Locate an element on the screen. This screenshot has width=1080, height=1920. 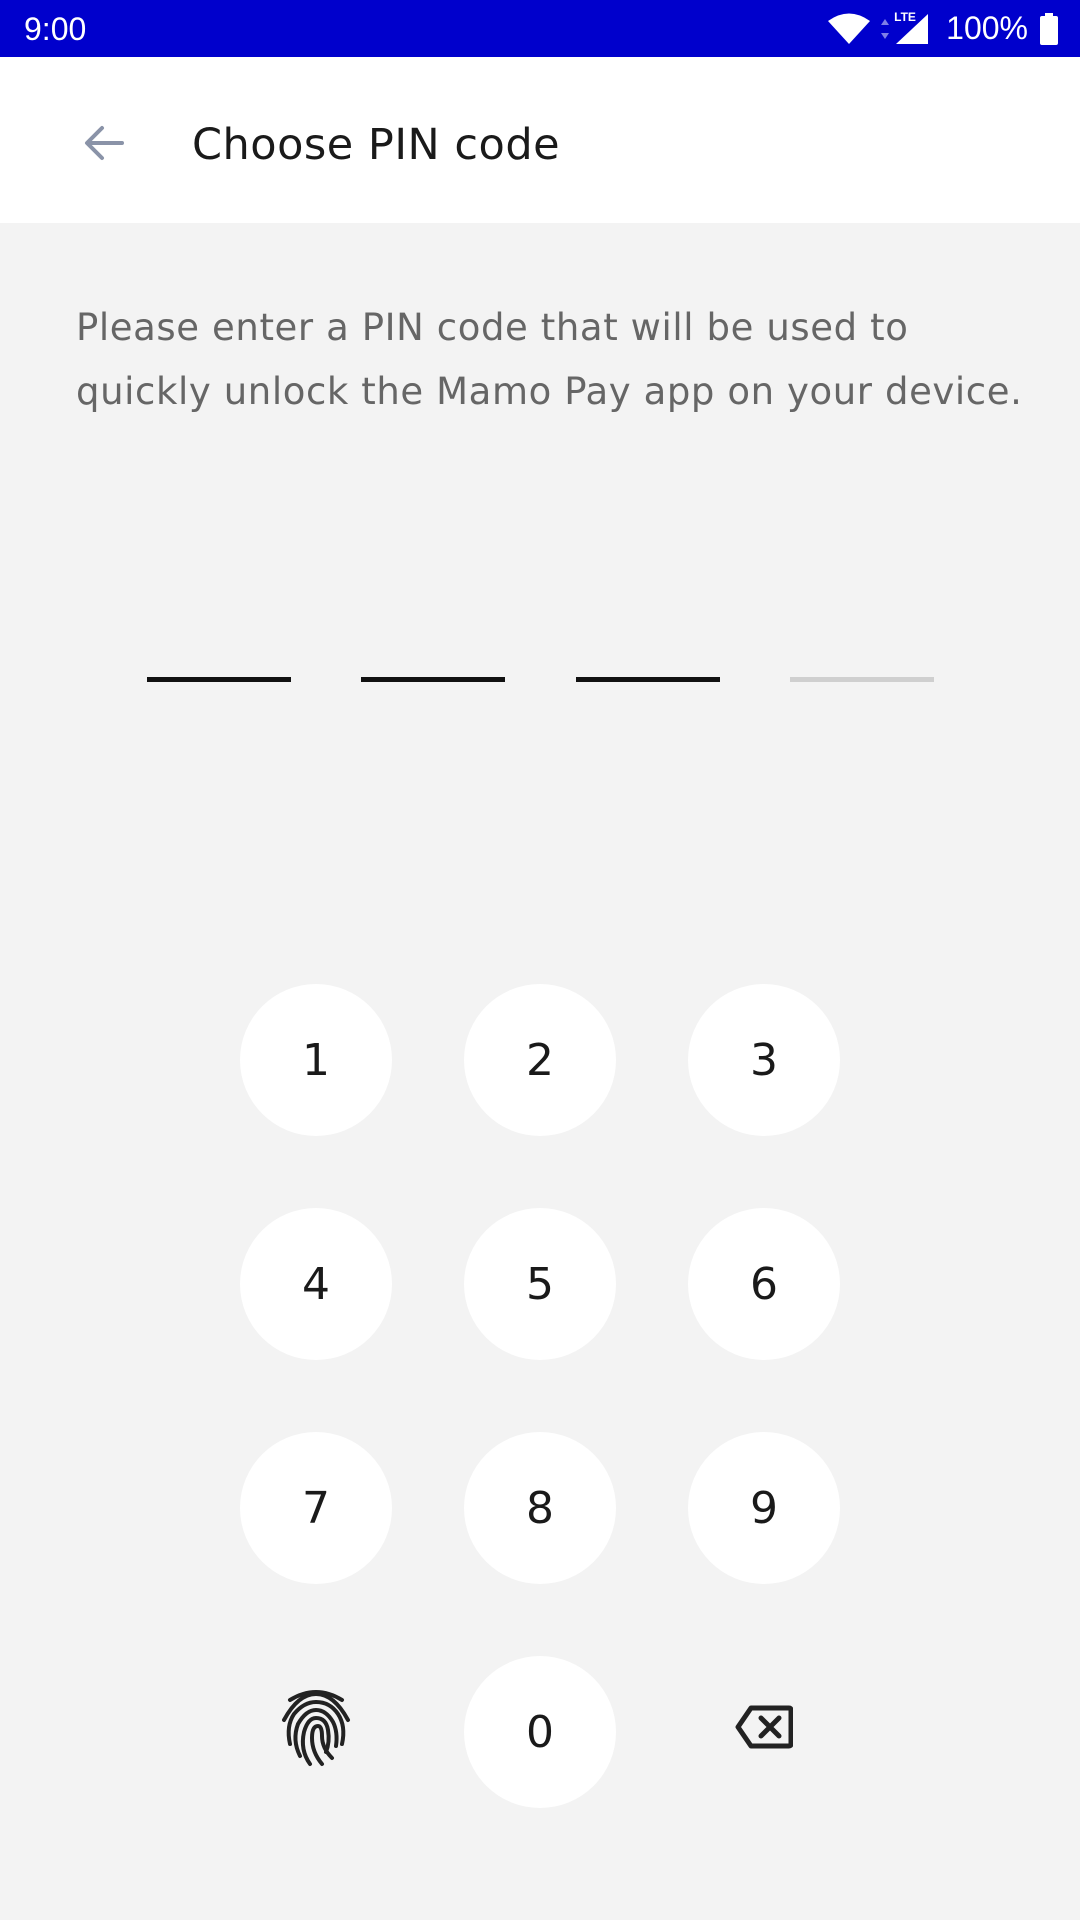
key-8: 8 is located at coordinates (540, 1508).